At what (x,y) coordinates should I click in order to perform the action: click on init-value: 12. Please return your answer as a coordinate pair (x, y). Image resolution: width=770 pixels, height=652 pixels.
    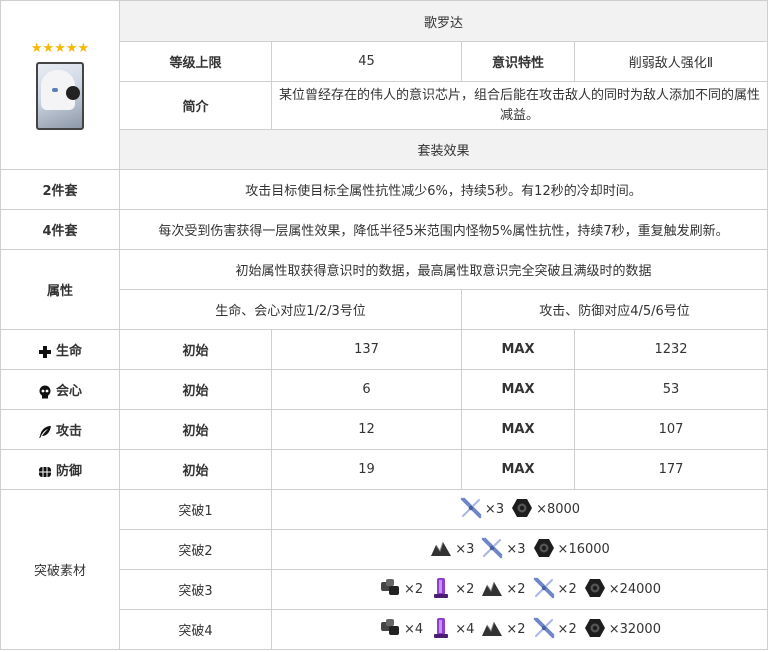
    Looking at the image, I should click on (366, 429).